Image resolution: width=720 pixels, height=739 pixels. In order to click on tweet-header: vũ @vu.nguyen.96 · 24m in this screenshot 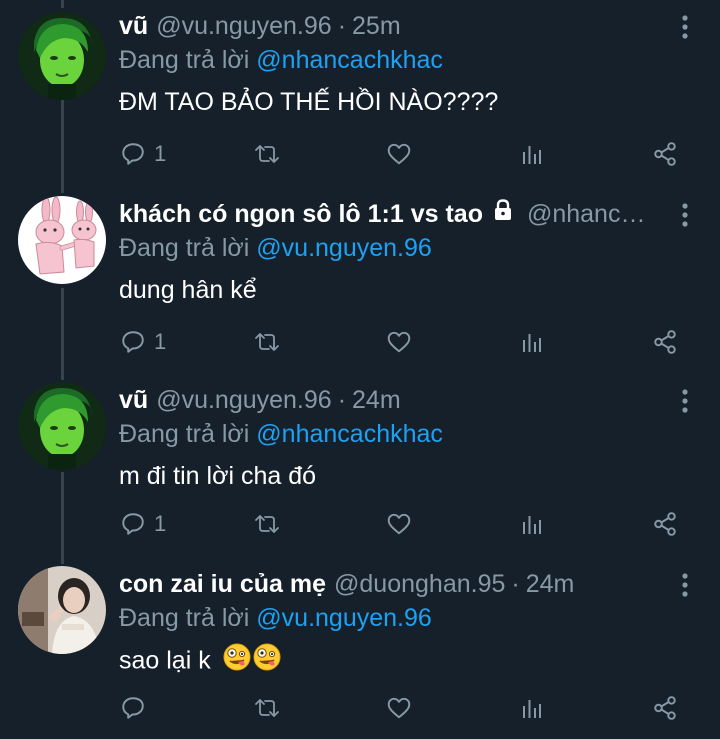, I will do `click(389, 400)`.